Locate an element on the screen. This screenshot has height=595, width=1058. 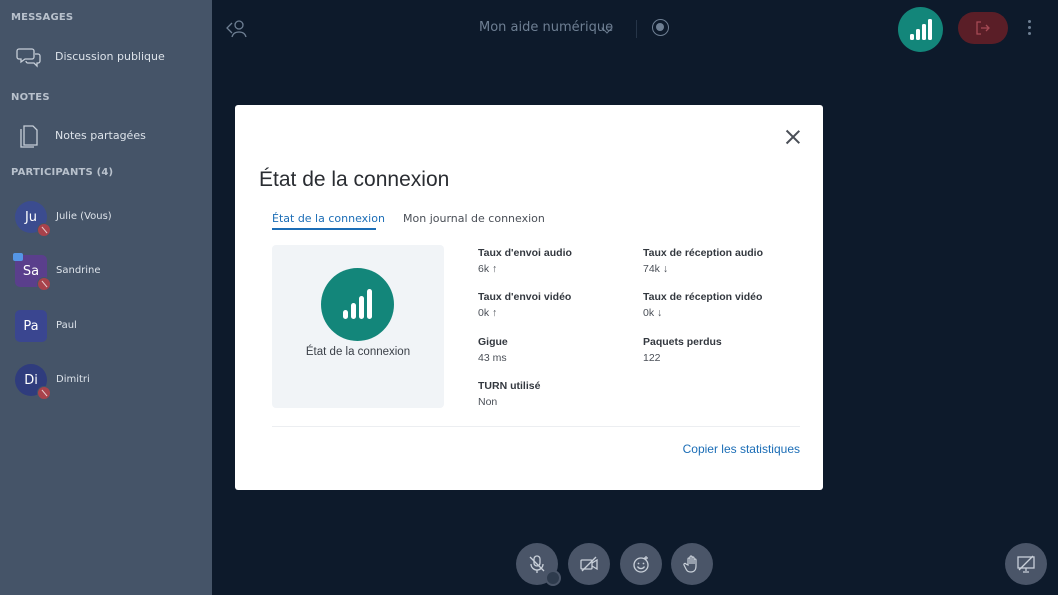
modal-title: État de la connexion is located at coordinates (354, 179).